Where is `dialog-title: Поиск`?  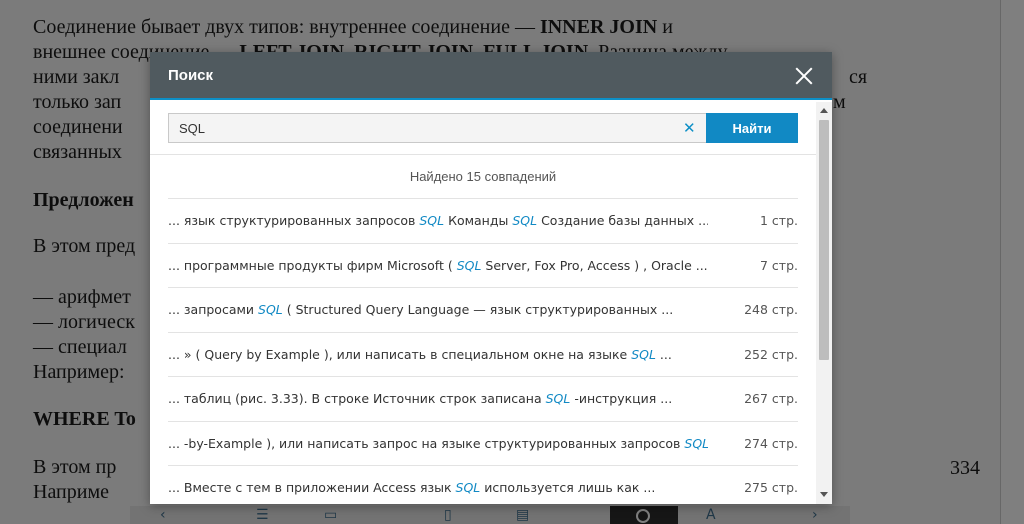
dialog-title: Поиск is located at coordinates (191, 75).